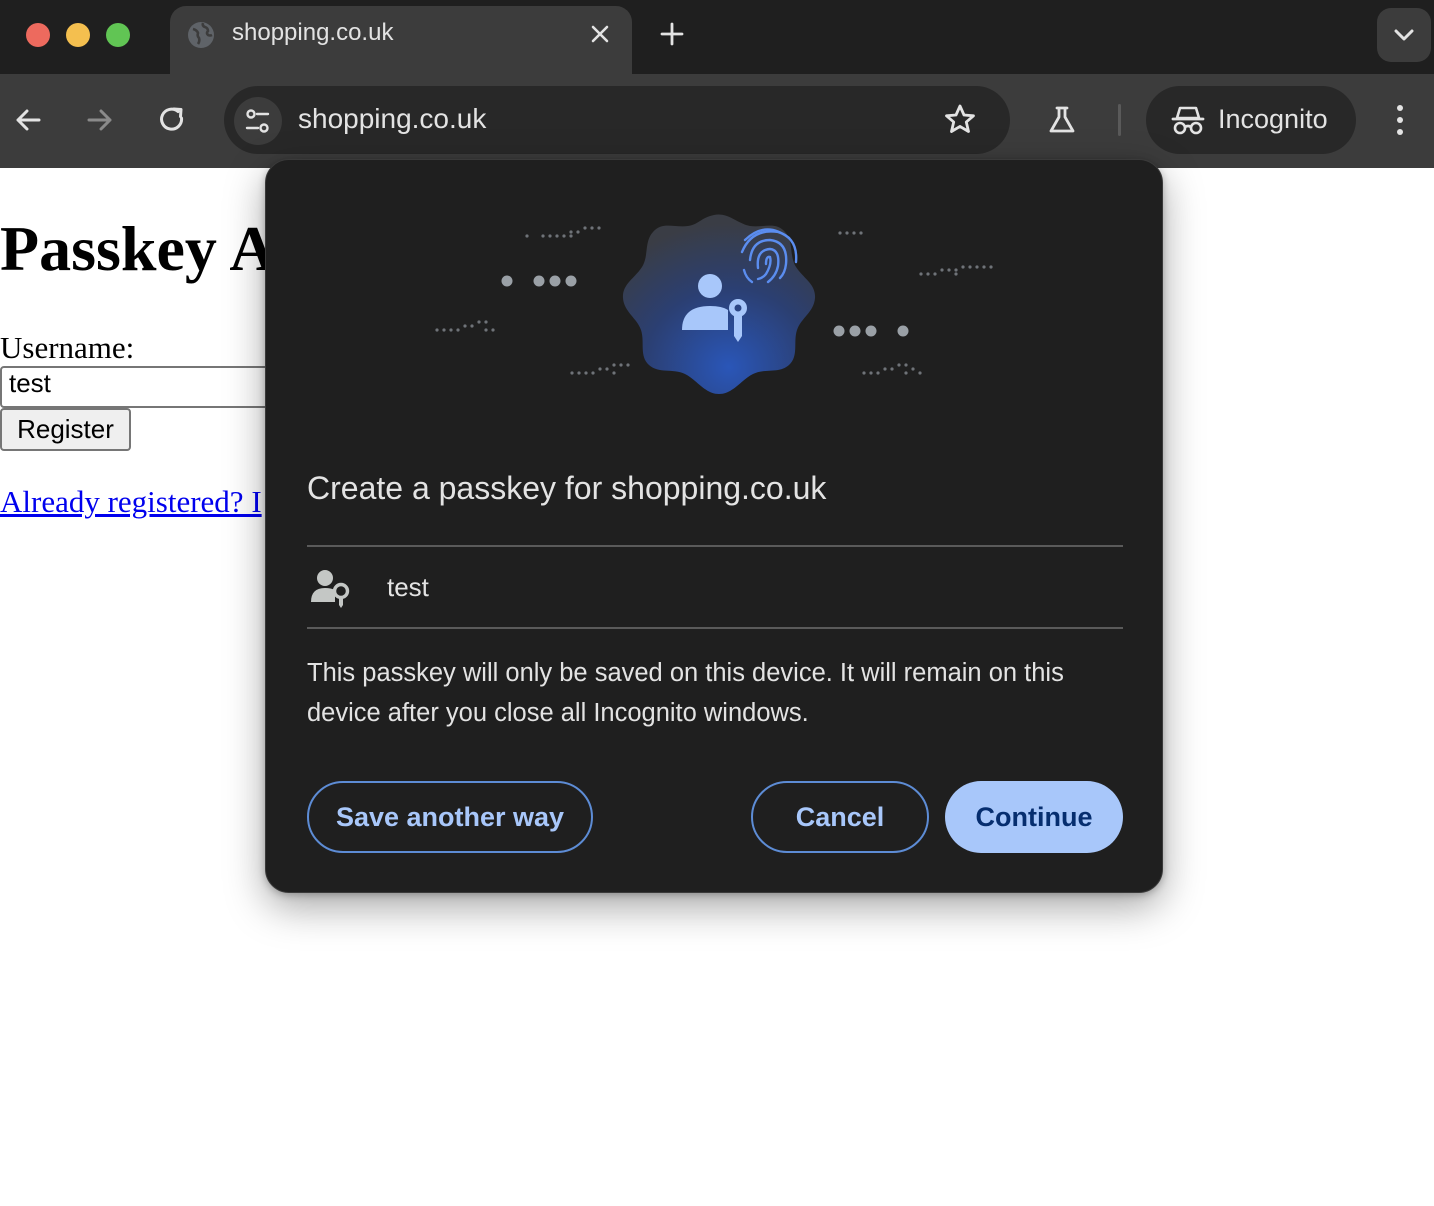 The image size is (1434, 1206). Describe the element at coordinates (118, 35) in the screenshot. I see `maximize-window-button` at that location.